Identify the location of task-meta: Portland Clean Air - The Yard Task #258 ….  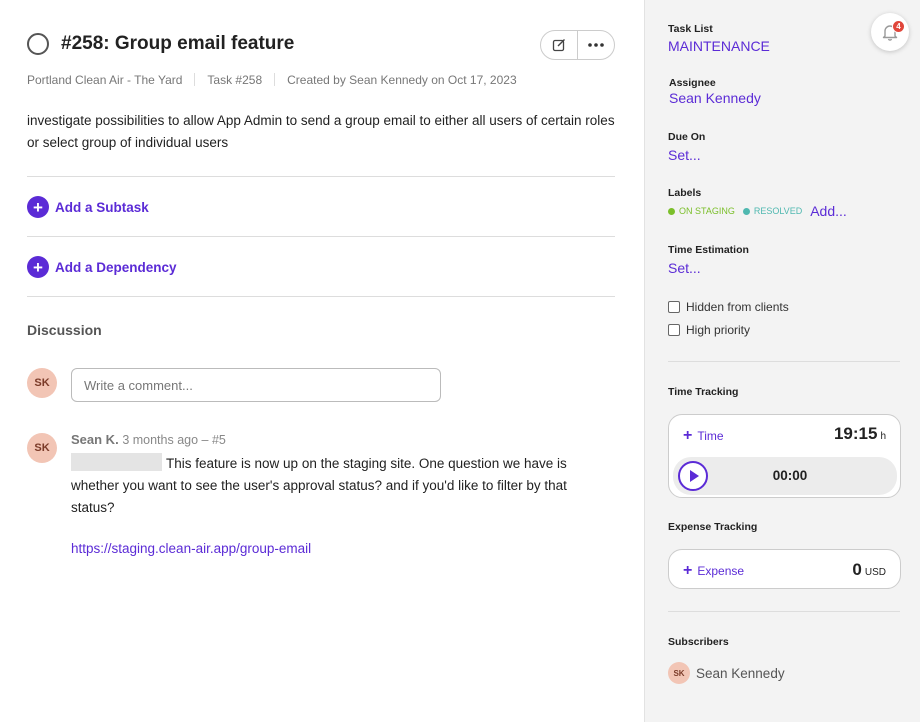
(272, 80).